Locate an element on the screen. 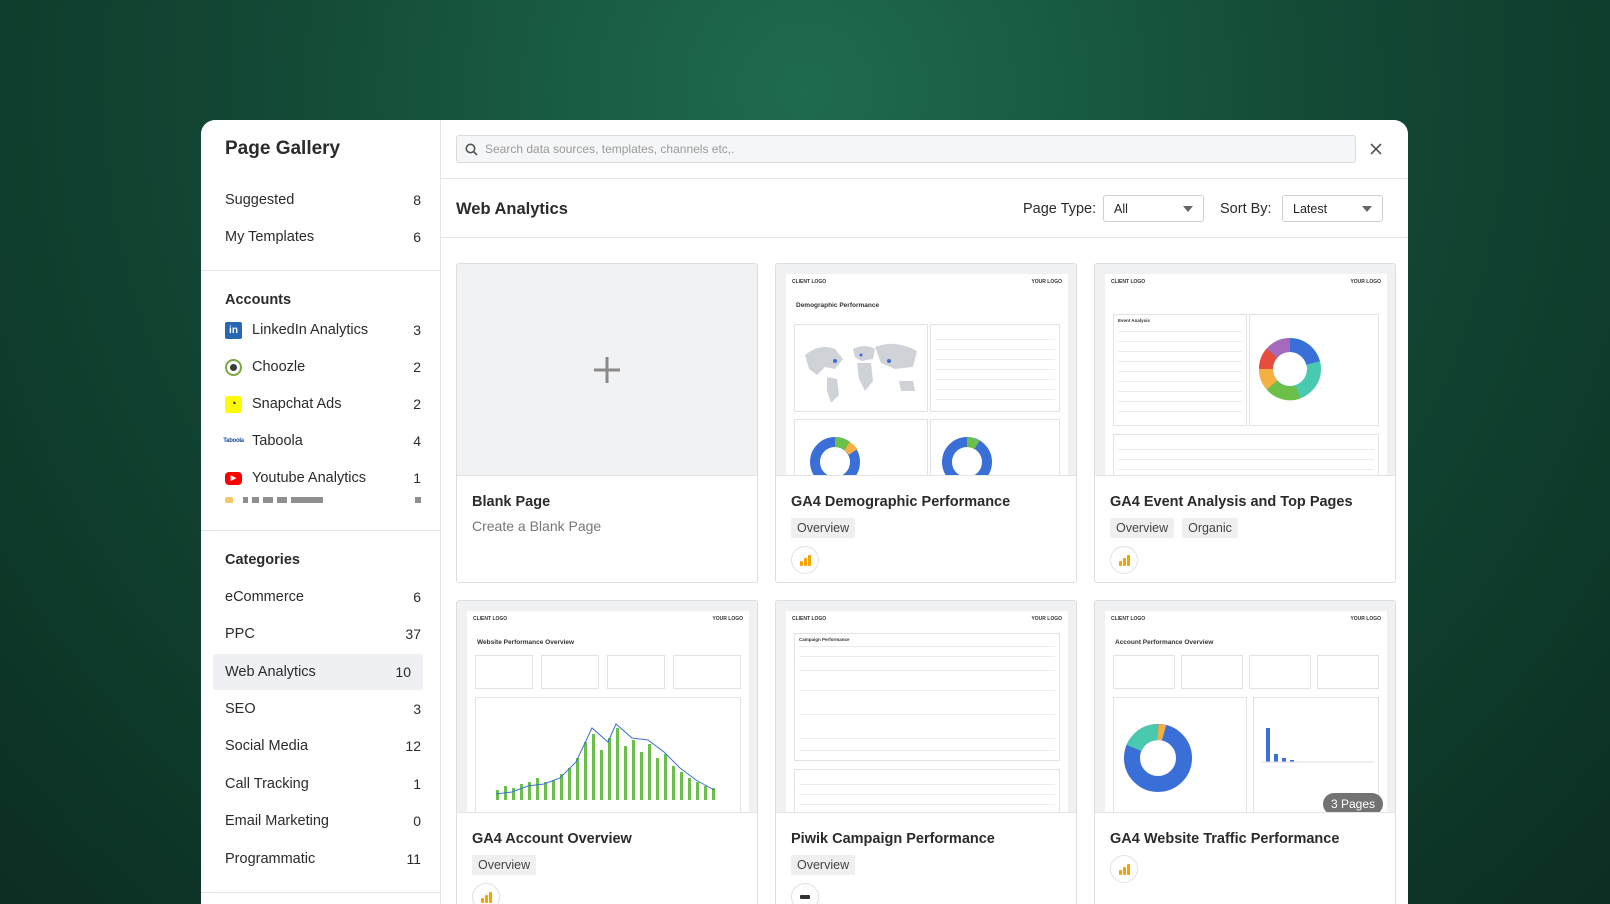  sort-by-select: Latest is located at coordinates (1332, 208).